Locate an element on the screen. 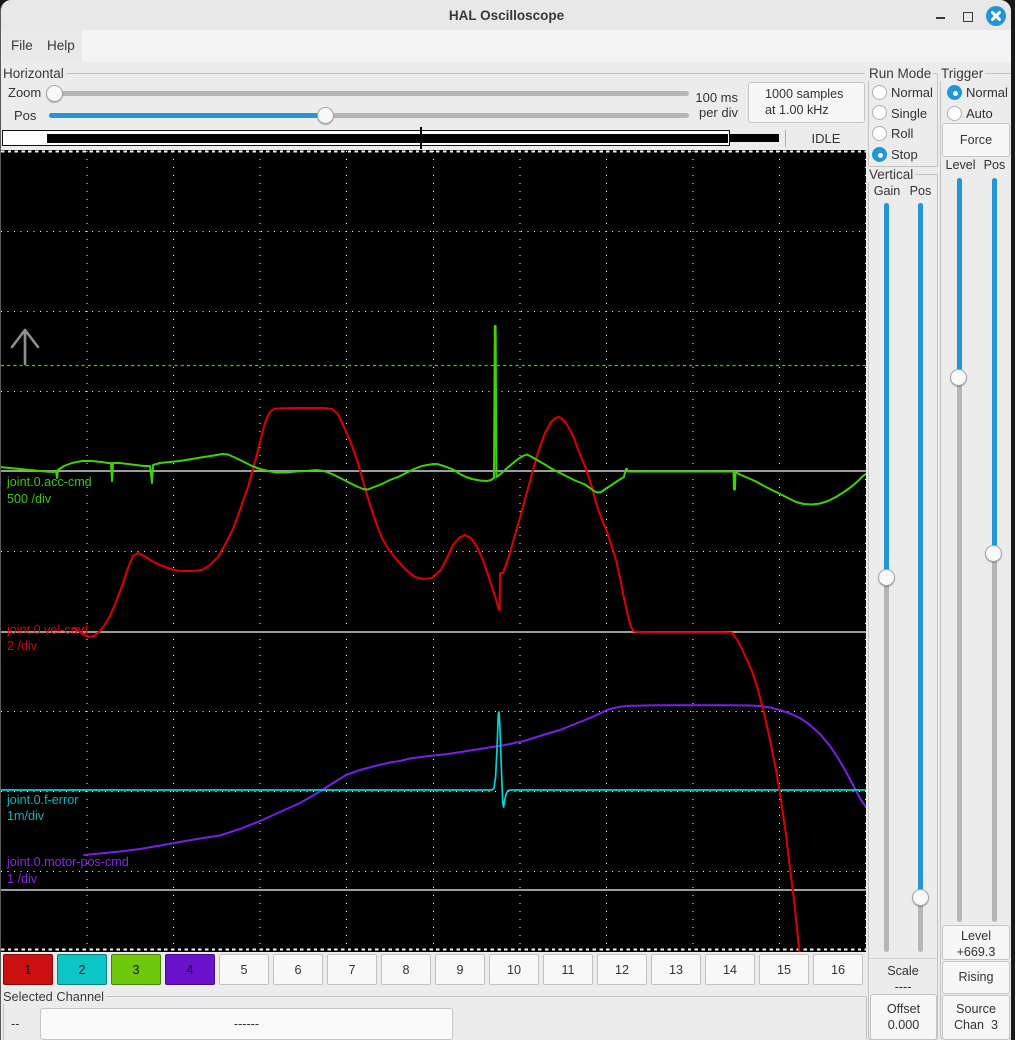  svg-text: 500 /div is located at coordinates (29, 499).